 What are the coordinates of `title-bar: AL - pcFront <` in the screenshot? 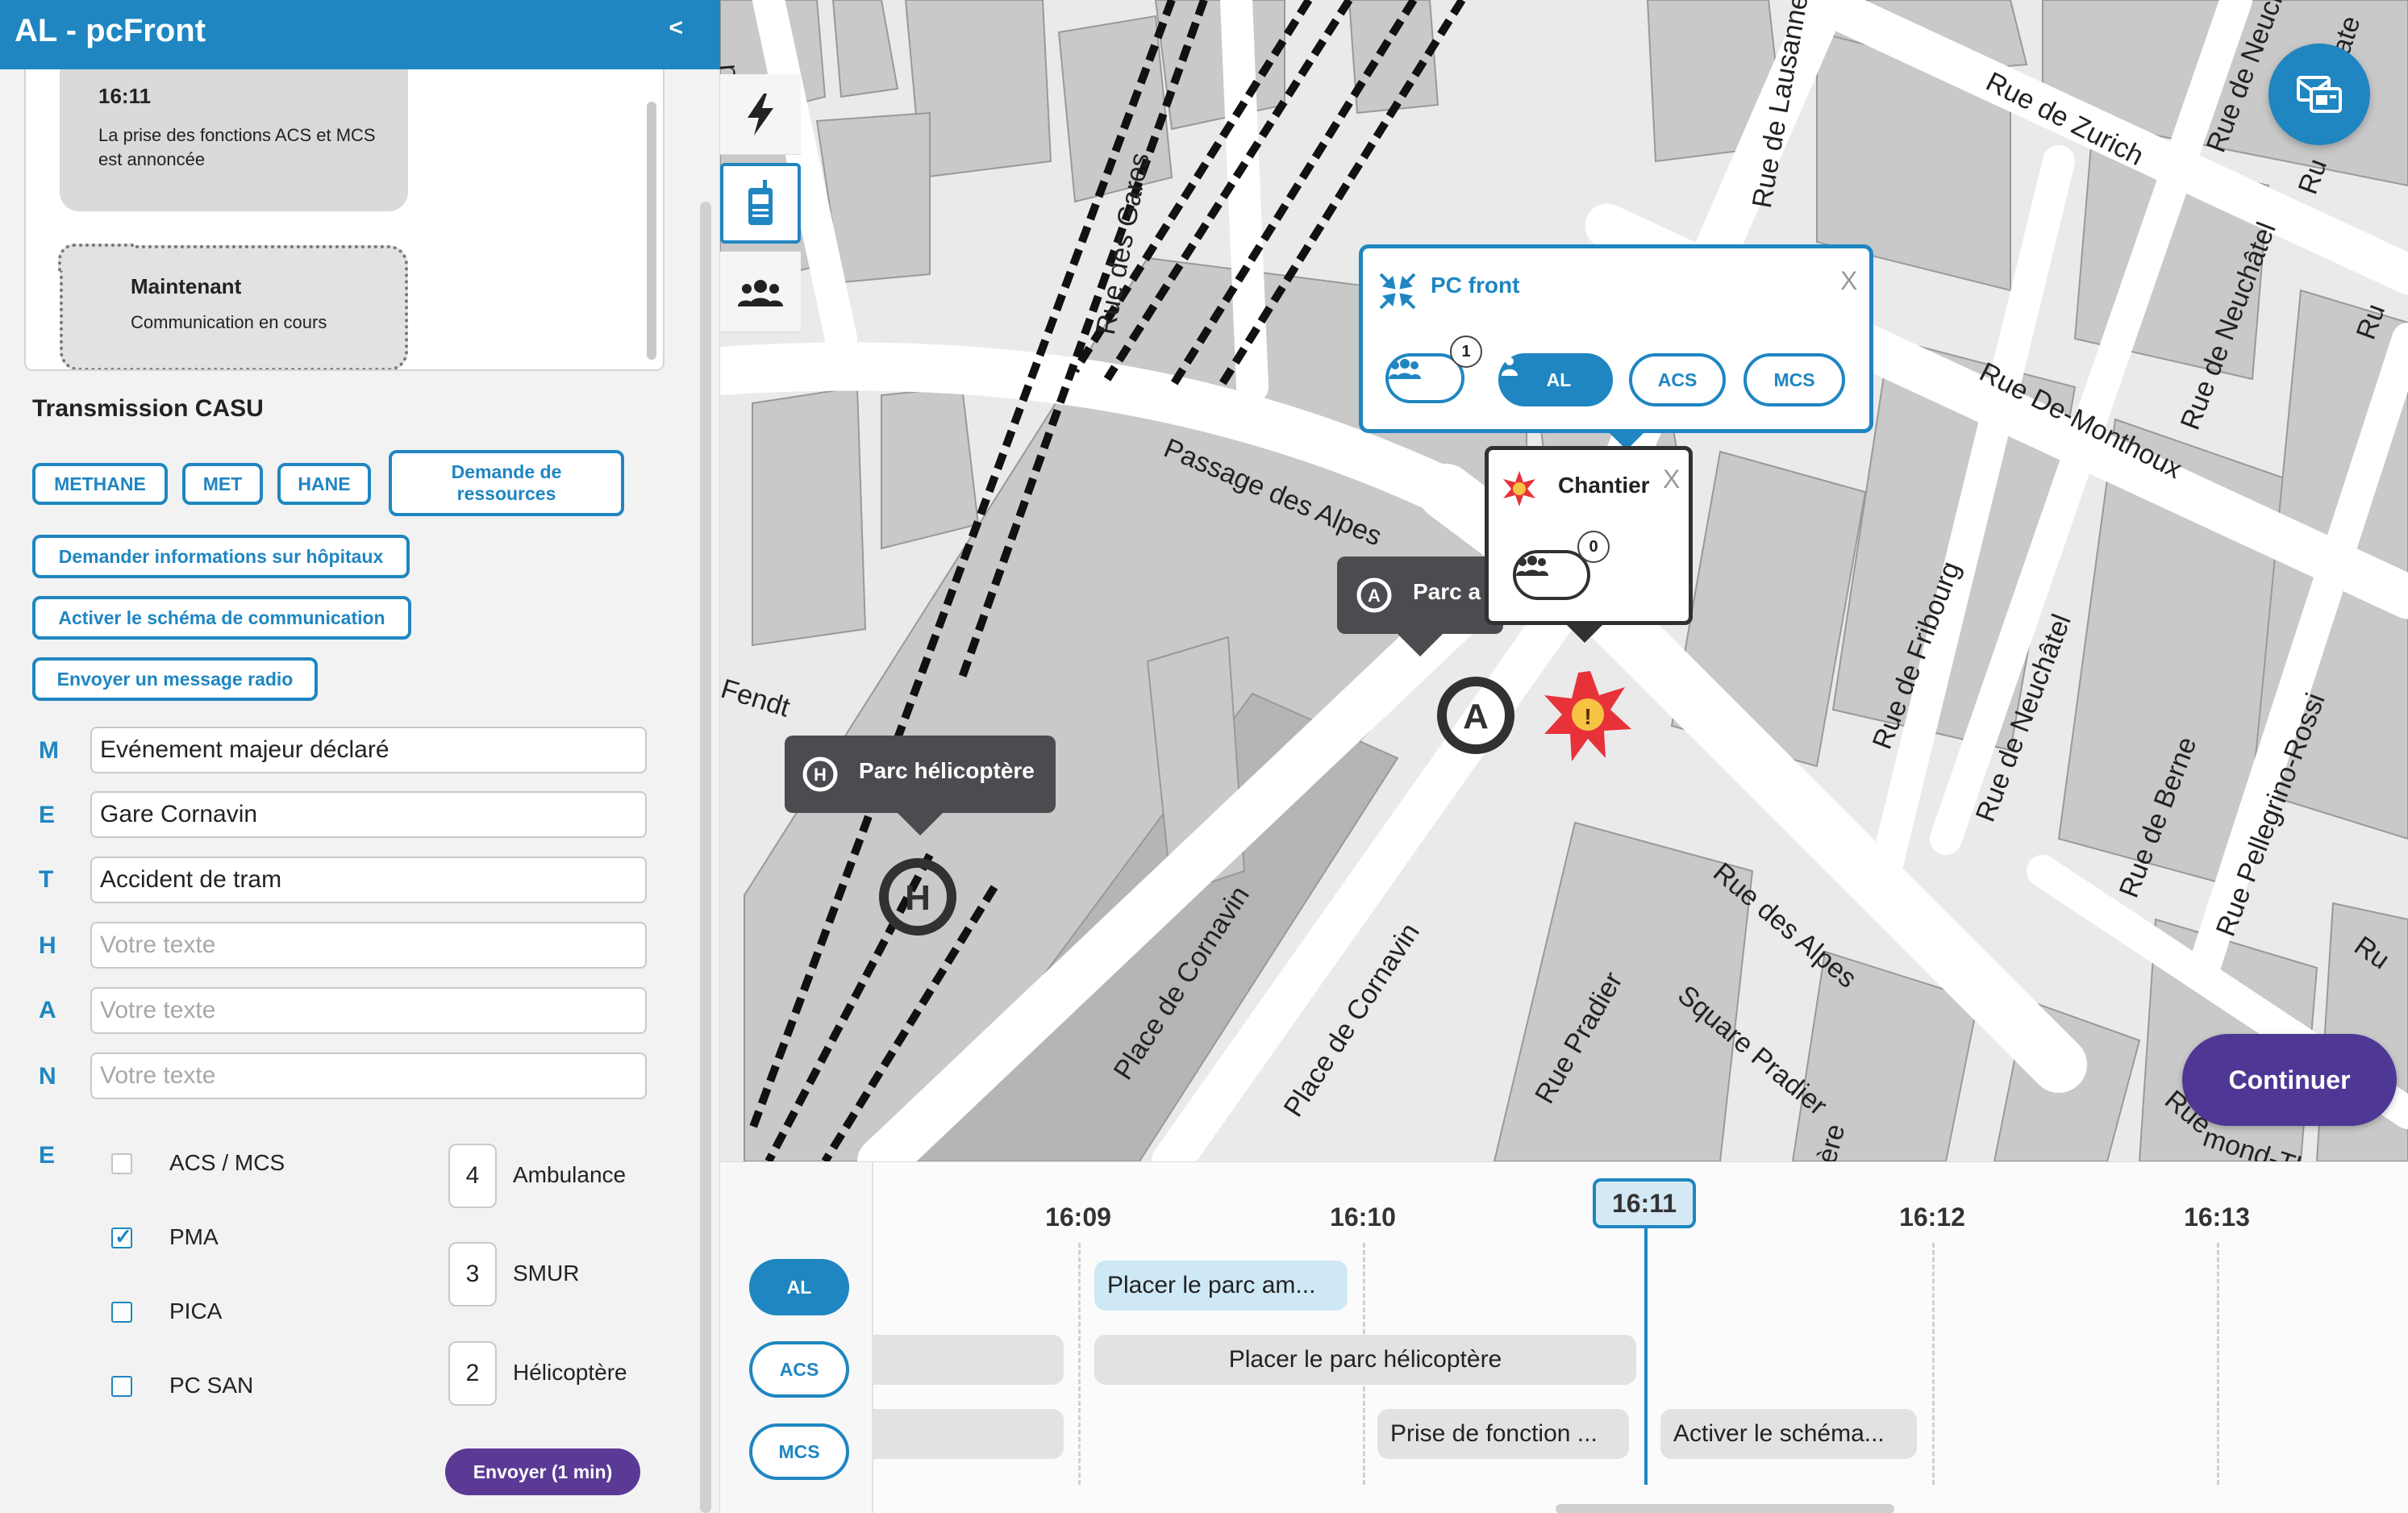 It's located at (360, 34).